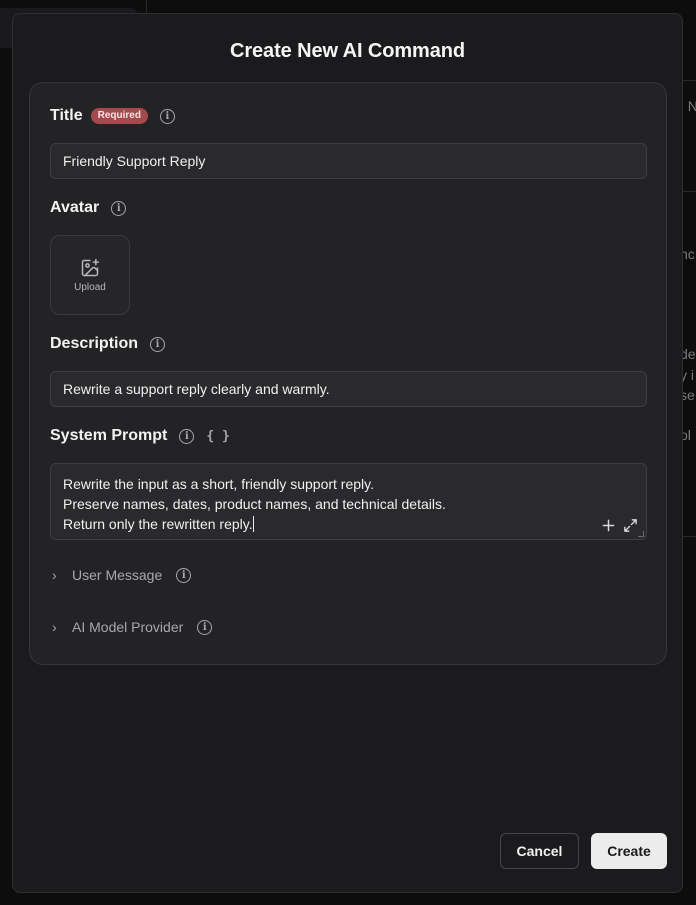  What do you see at coordinates (90, 287) in the screenshot?
I see `upload-label: Upload` at bounding box center [90, 287].